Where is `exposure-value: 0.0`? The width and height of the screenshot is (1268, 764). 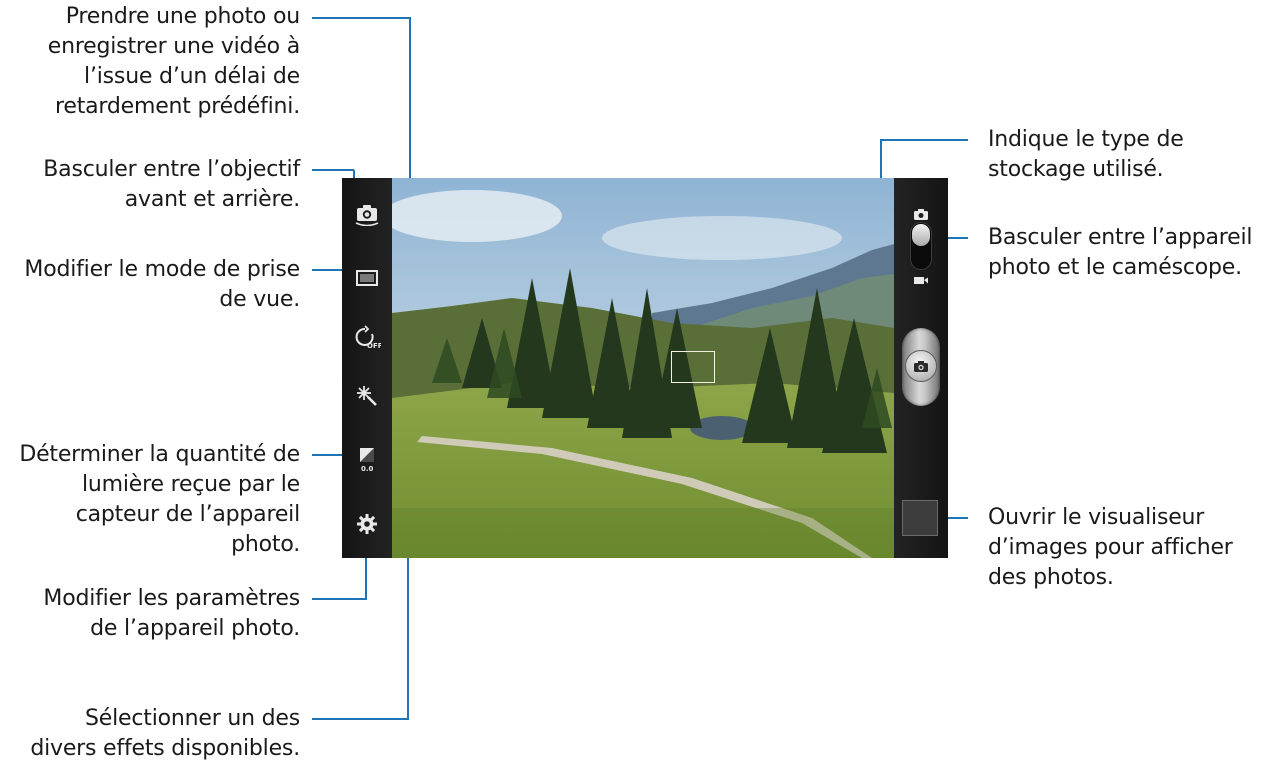
exposure-value: 0.0 is located at coordinates (367, 469).